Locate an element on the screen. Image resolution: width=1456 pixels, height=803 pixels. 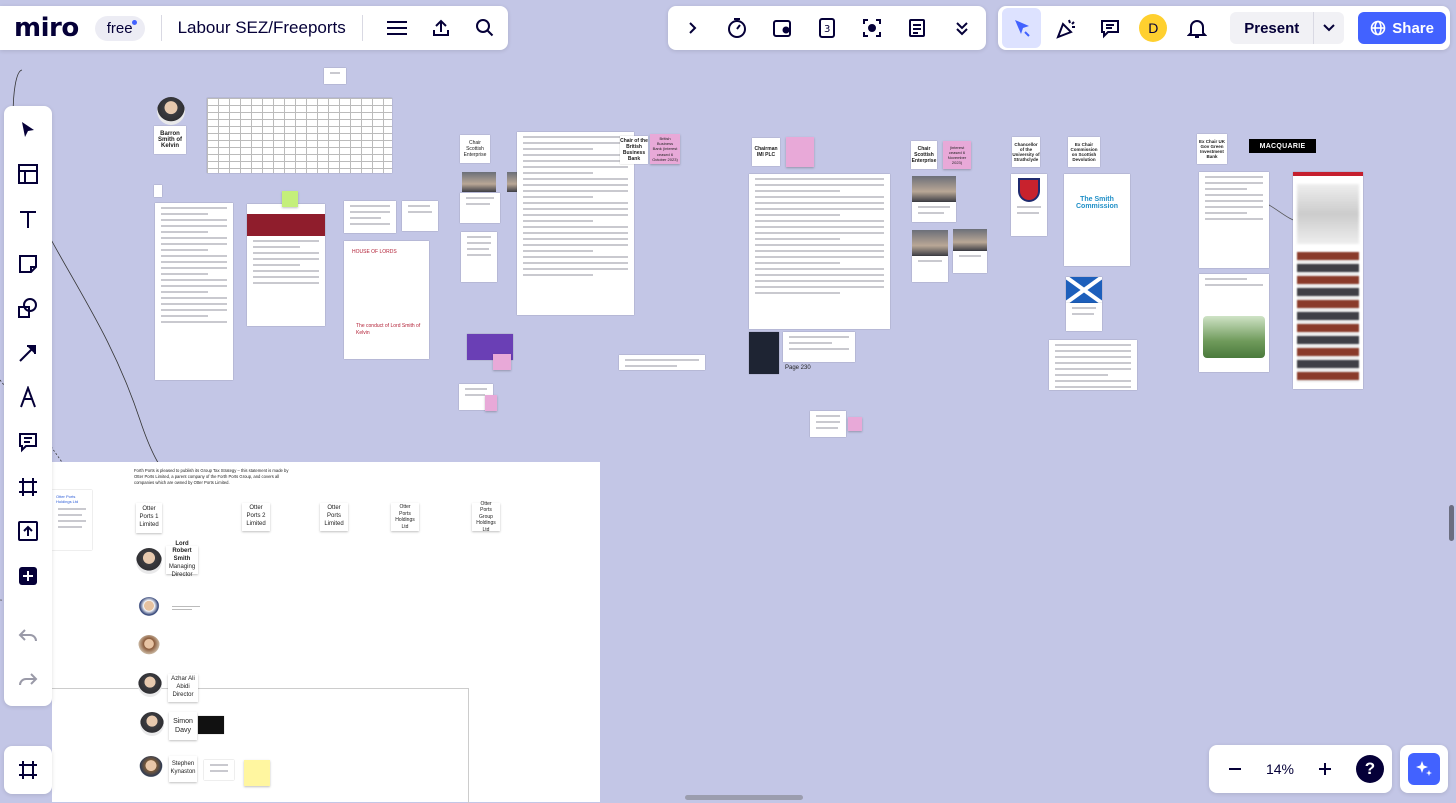
notes-icon is located at coordinates (917, 28).